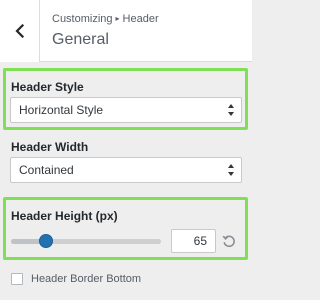 This screenshot has width=320, height=300. What do you see at coordinates (82, 19) in the screenshot?
I see `breadcrumb-root: Customizing` at bounding box center [82, 19].